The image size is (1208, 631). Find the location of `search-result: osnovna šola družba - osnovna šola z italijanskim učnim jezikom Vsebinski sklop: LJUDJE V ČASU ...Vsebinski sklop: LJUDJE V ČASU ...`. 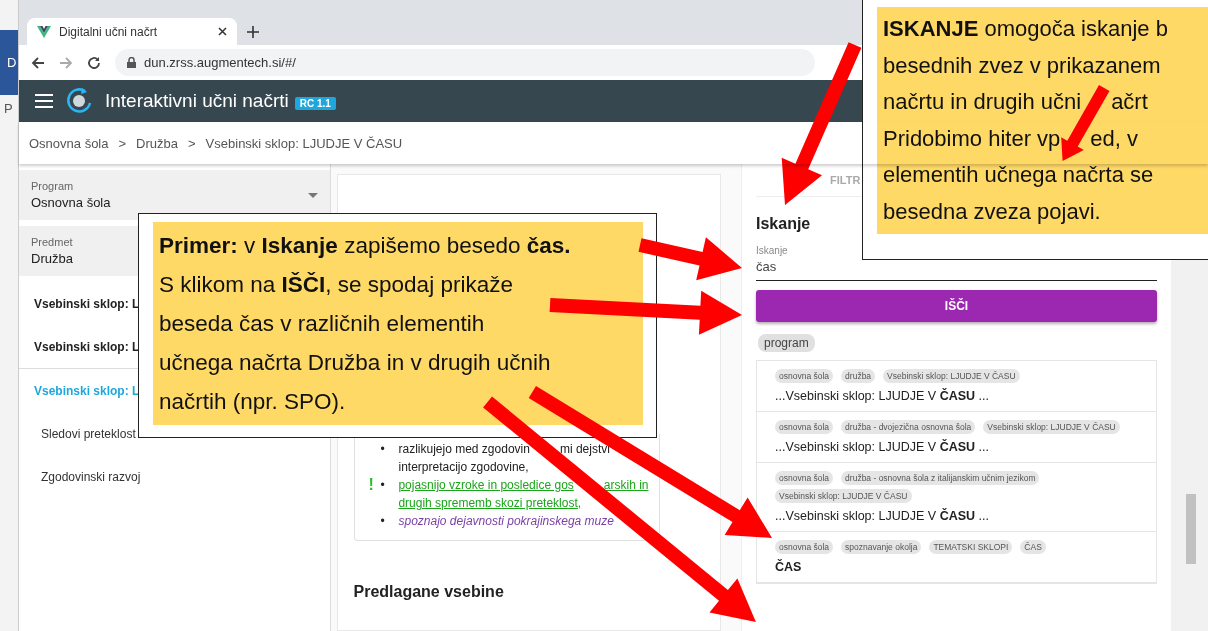

search-result: osnovna šola družba - osnovna šola z italijanskim učnim jezikom Vsebinski sklop: LJUDJE V ČASU ...Vsebinski sklop: LJUDJE V ČASU ... is located at coordinates (956, 497).